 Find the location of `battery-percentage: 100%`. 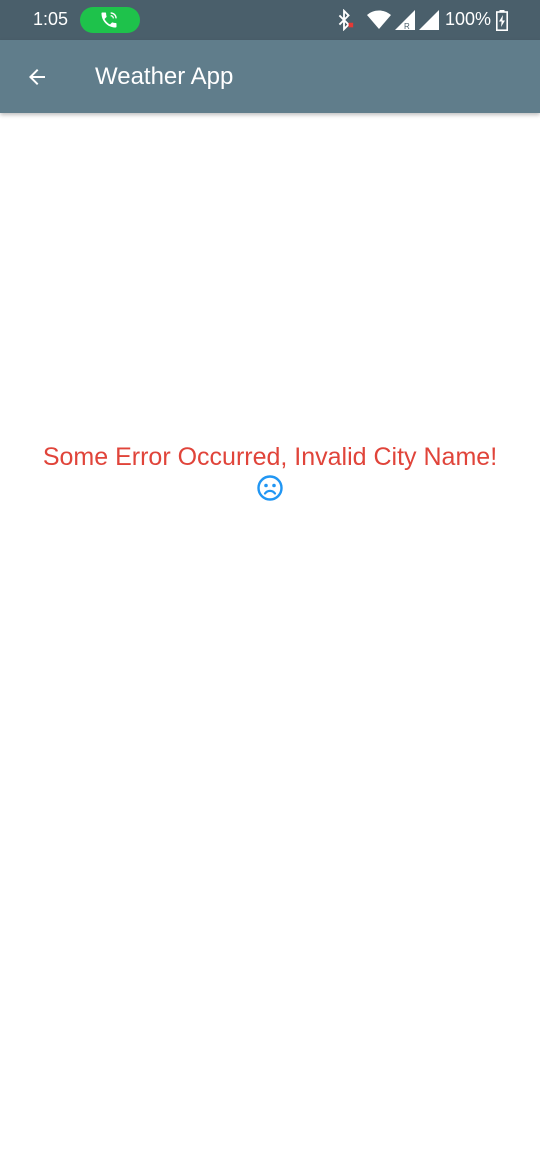

battery-percentage: 100% is located at coordinates (468, 19).